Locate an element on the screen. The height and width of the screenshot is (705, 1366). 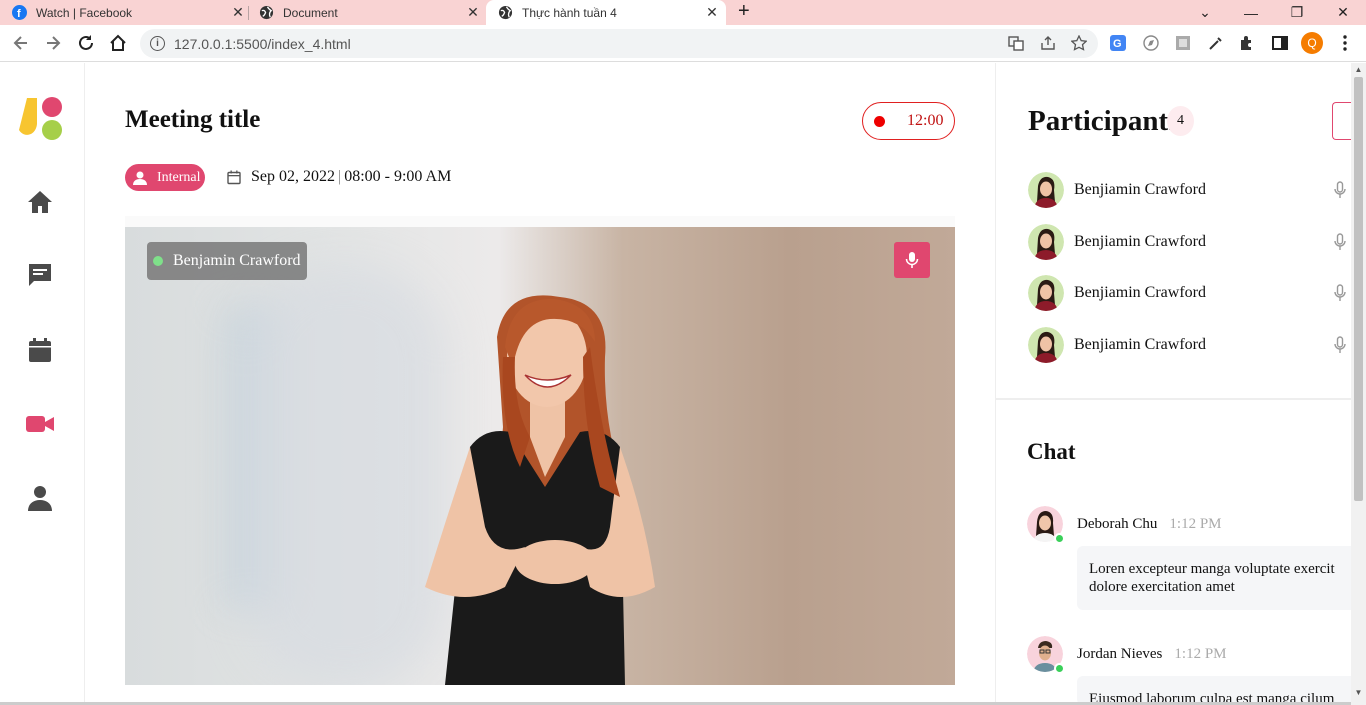
home-browser-icon is located at coordinates (118, 43).